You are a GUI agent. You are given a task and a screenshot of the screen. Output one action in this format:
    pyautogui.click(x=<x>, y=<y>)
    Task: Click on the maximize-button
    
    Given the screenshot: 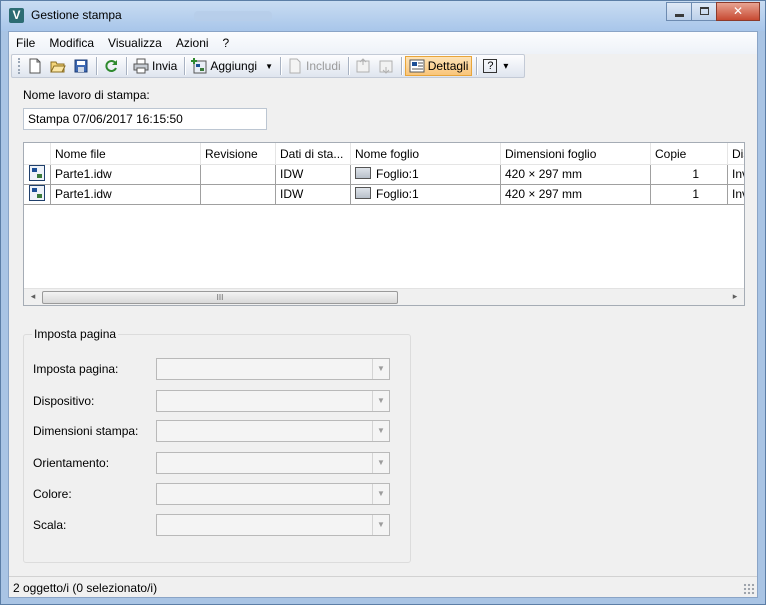 What is the action you would take?
    pyautogui.click(x=704, y=11)
    